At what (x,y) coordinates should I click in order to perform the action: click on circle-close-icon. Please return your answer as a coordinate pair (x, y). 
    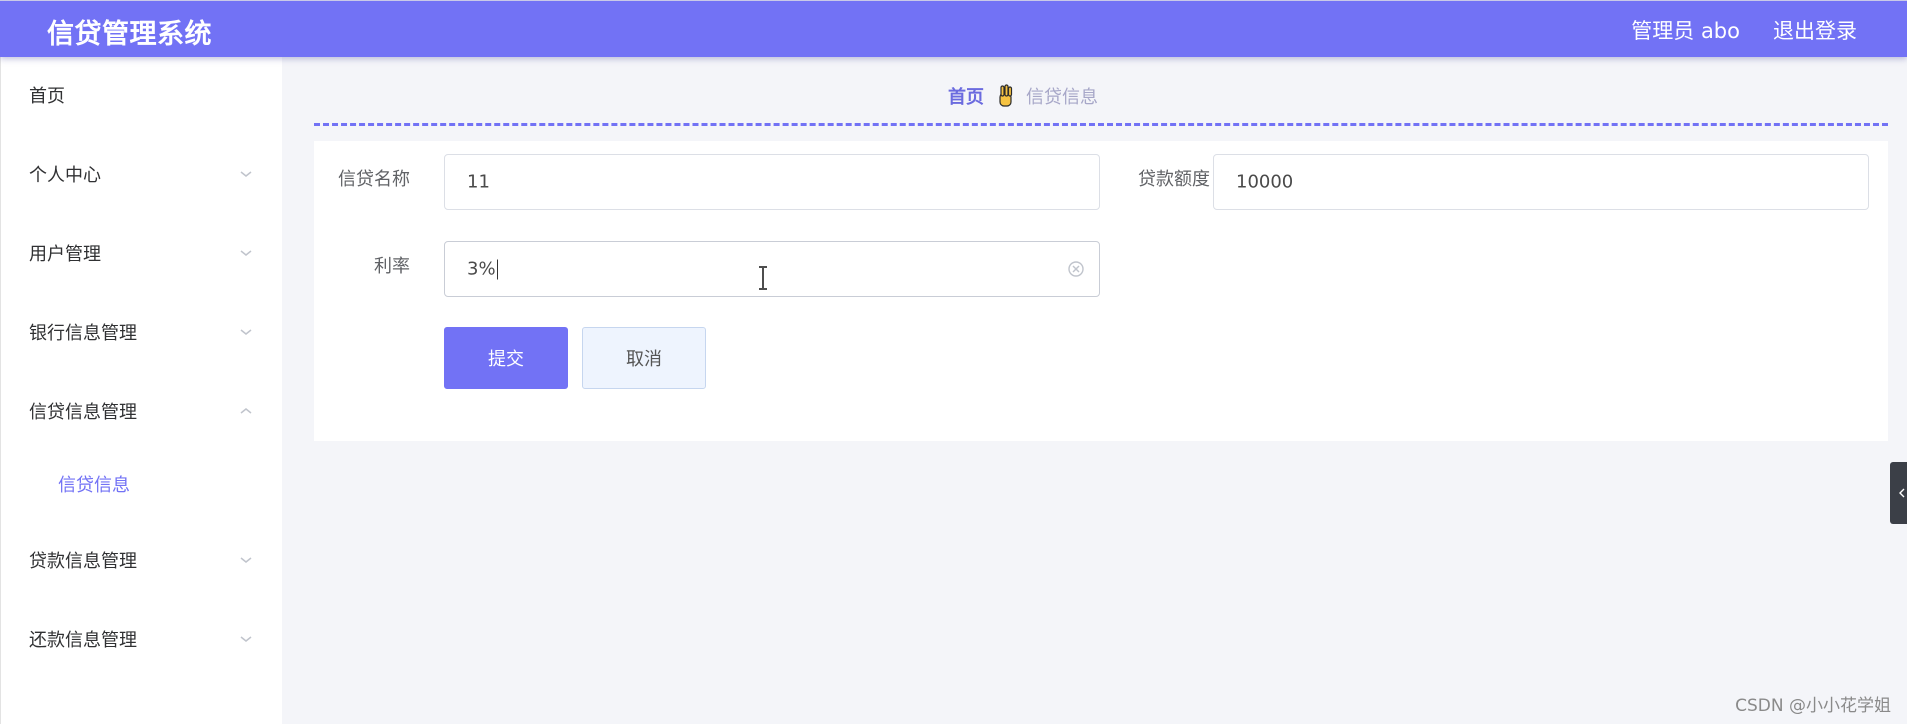
    Looking at the image, I should click on (1076, 269).